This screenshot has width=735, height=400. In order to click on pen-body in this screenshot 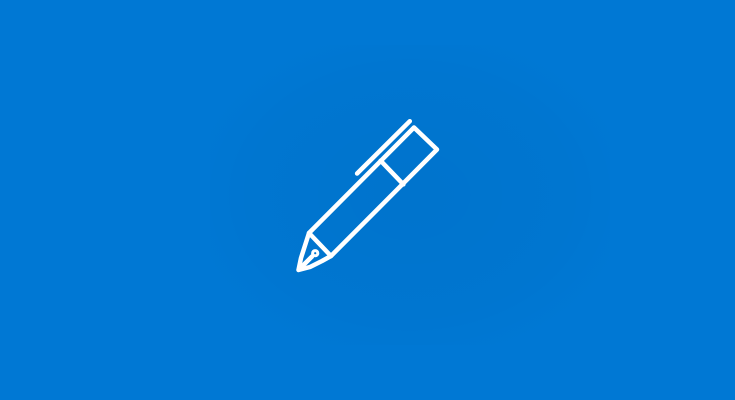, I will do `click(373, 192)`.